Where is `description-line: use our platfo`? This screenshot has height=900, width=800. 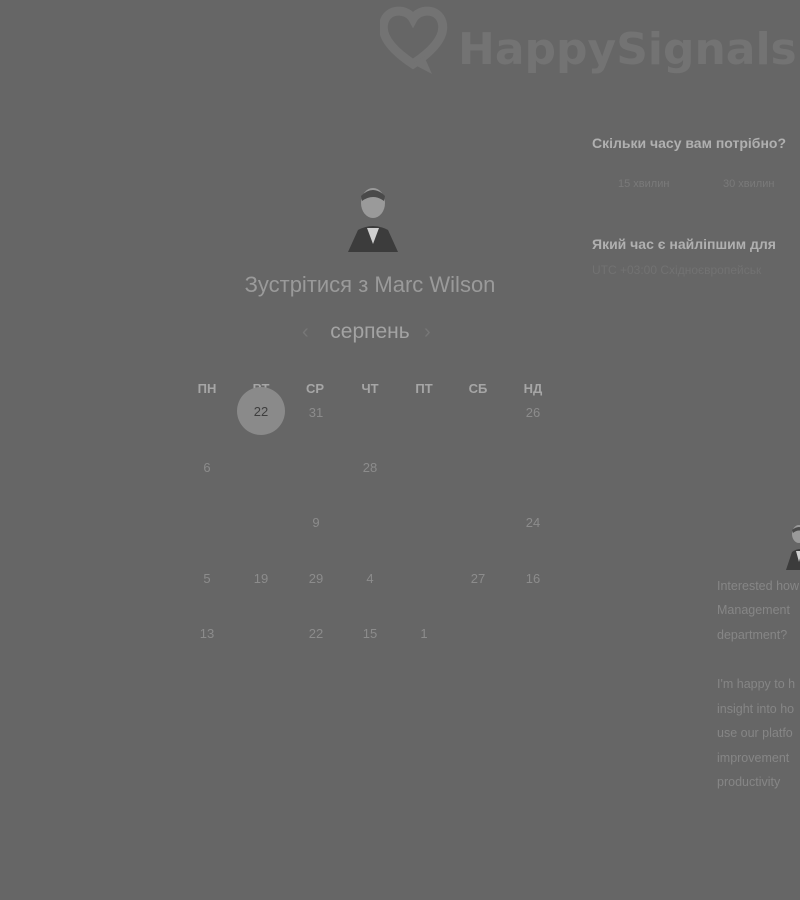
description-line: use our platfo is located at coordinates (755, 733).